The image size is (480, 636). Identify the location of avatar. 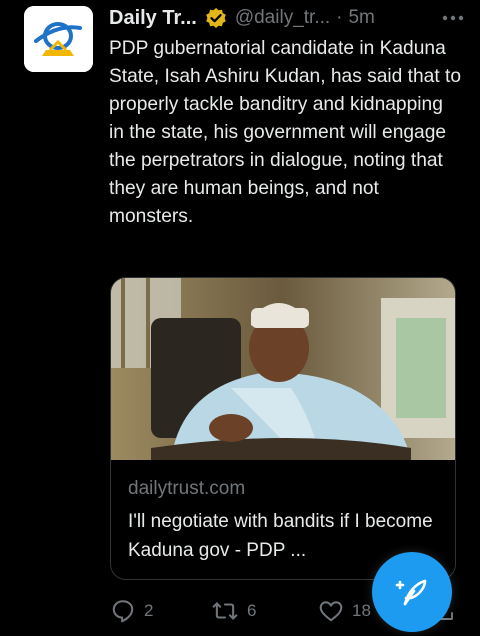
(58, 39).